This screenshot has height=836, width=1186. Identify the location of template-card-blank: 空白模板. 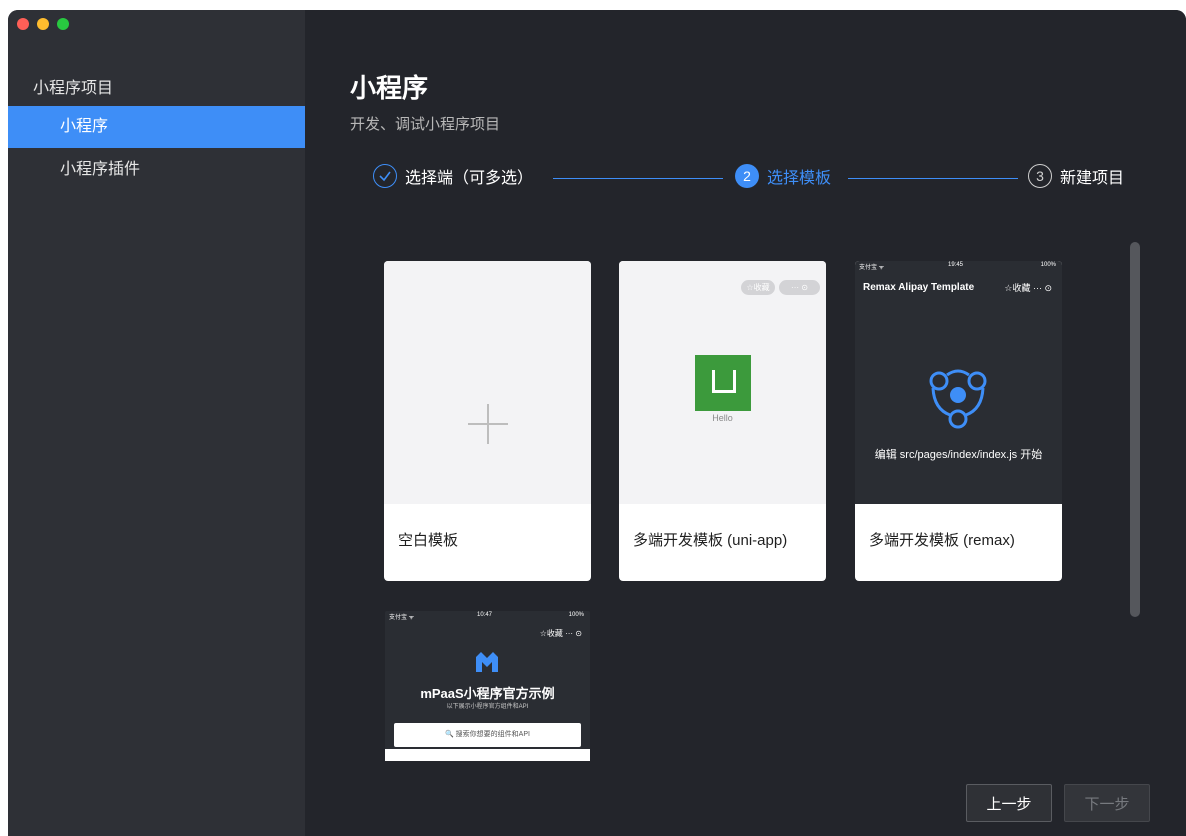
(487, 421).